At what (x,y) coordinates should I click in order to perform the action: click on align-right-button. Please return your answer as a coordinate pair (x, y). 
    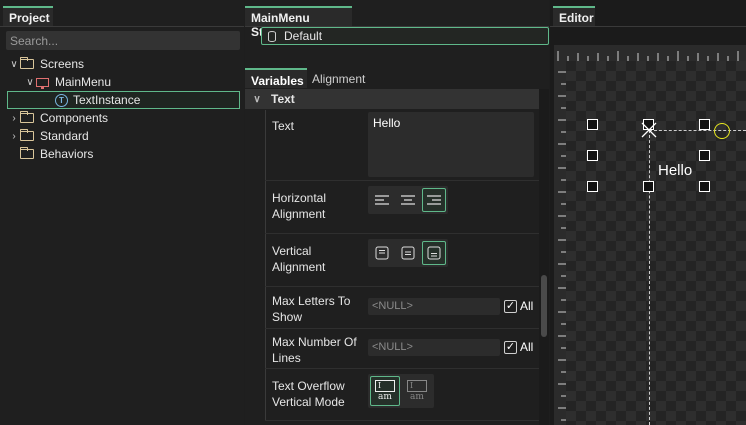
    Looking at the image, I should click on (434, 200).